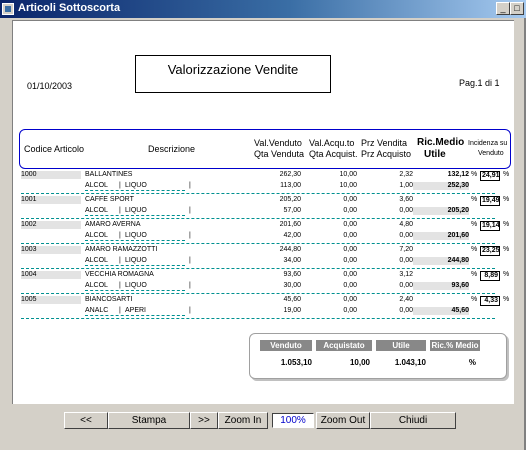 Image resolution: width=526 pixels, height=450 pixels. Describe the element at coordinates (490, 201) in the screenshot. I see `row-incidenza: 19,49` at that location.